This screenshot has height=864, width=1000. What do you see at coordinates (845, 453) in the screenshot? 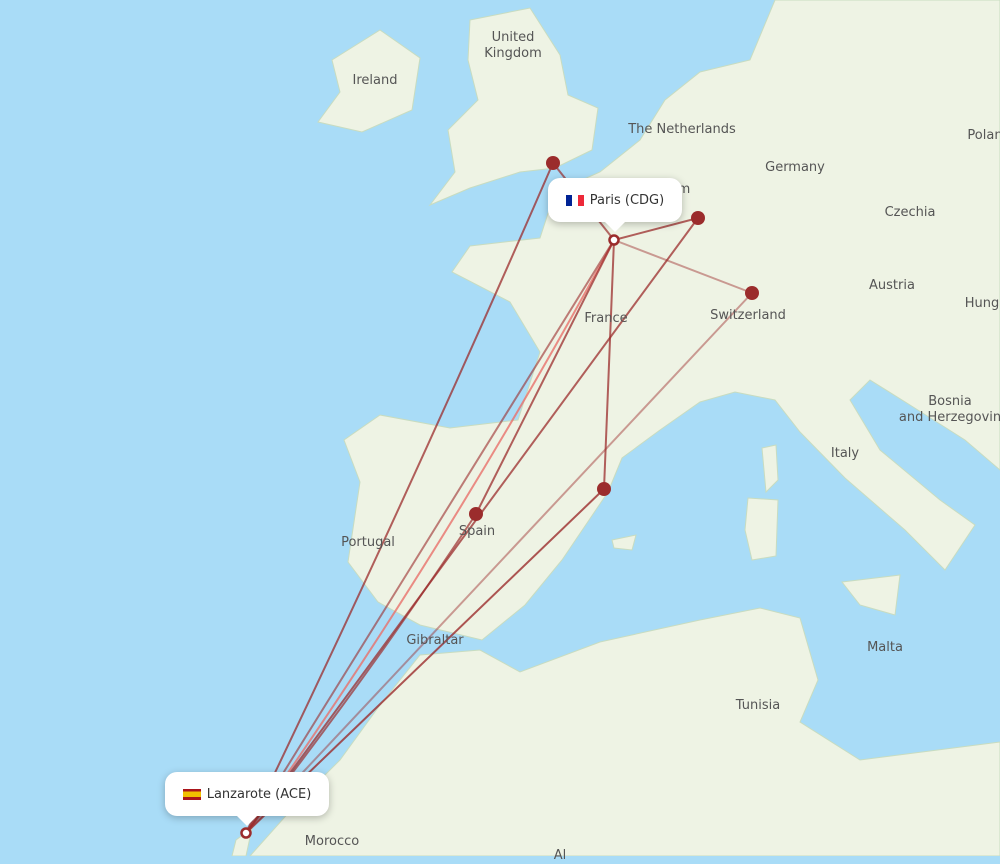
I see `map-label: Italy` at bounding box center [845, 453].